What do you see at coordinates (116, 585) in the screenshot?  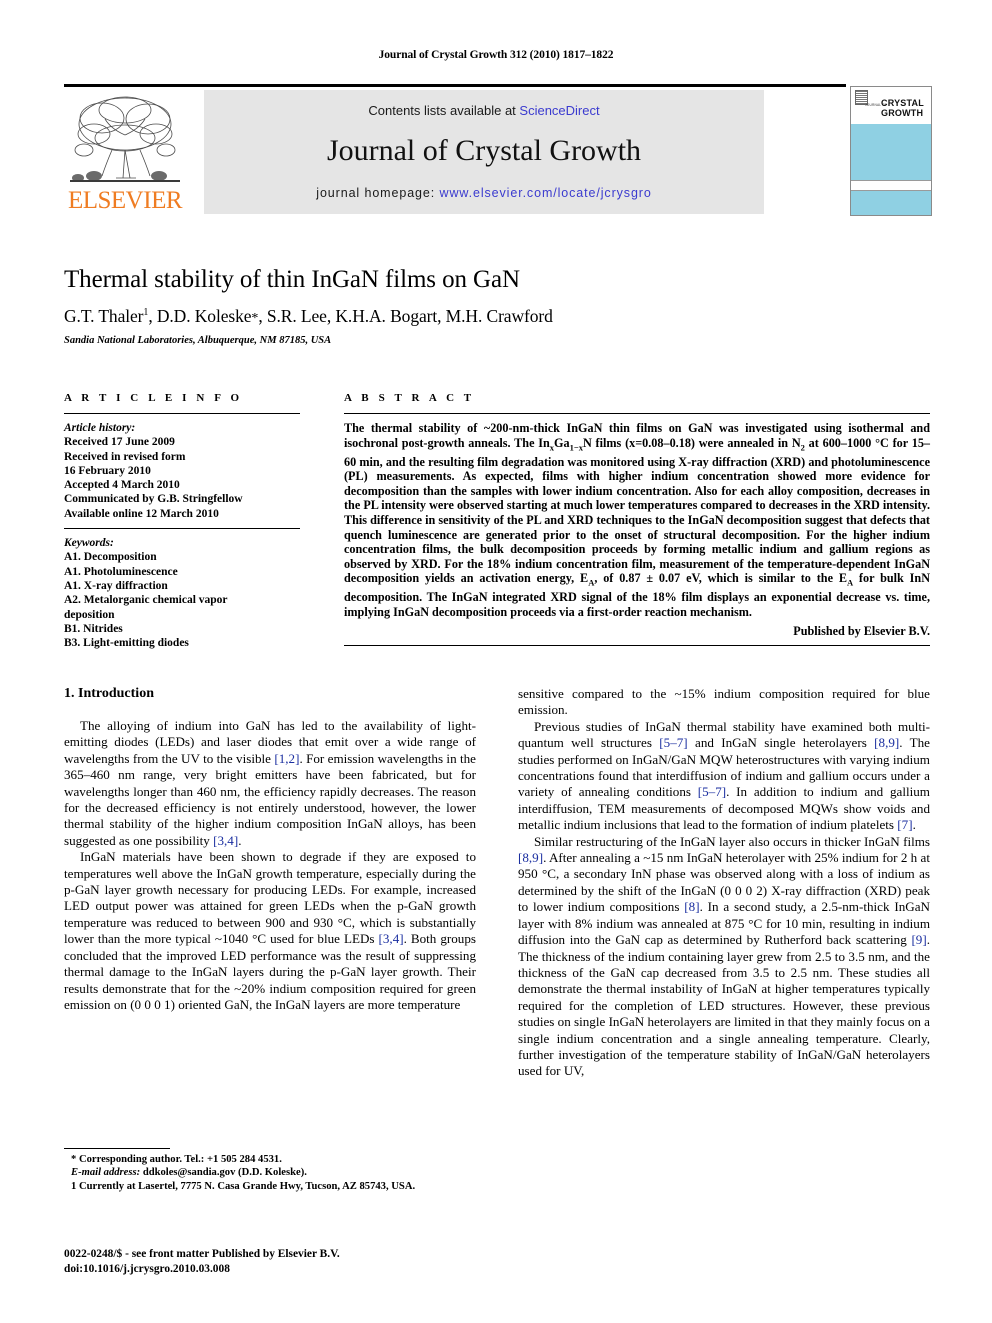 I see `keyword-item: A1. X-ray diffraction` at bounding box center [116, 585].